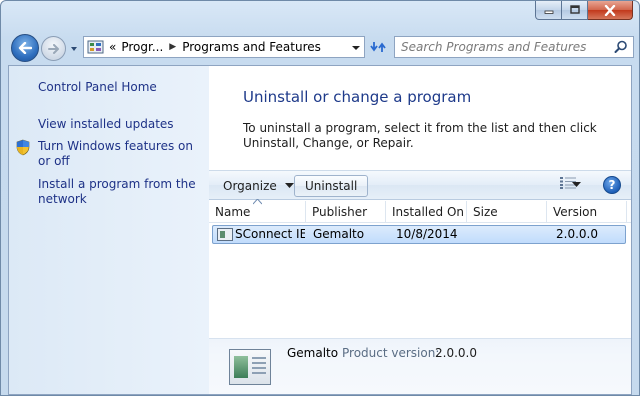 Image resolution: width=640 pixels, height=396 pixels. I want to click on minimize-button, so click(548, 10).